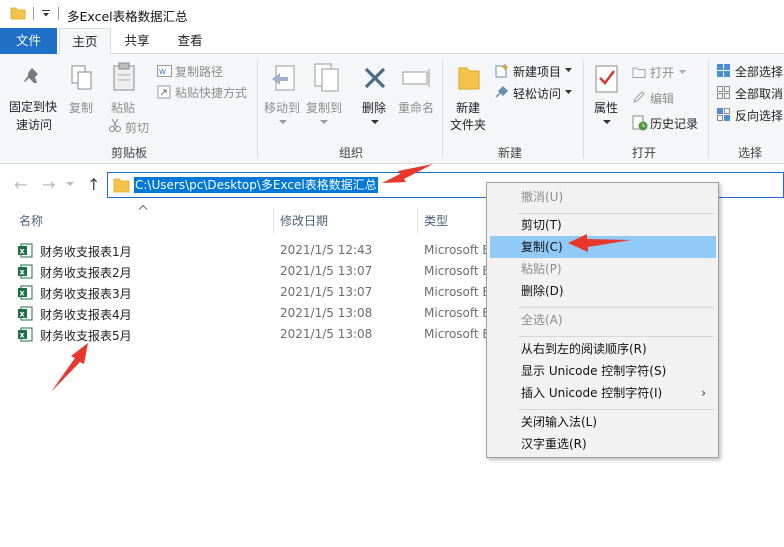  Describe the element at coordinates (606, 79) in the screenshot. I see `properties-icon` at that location.